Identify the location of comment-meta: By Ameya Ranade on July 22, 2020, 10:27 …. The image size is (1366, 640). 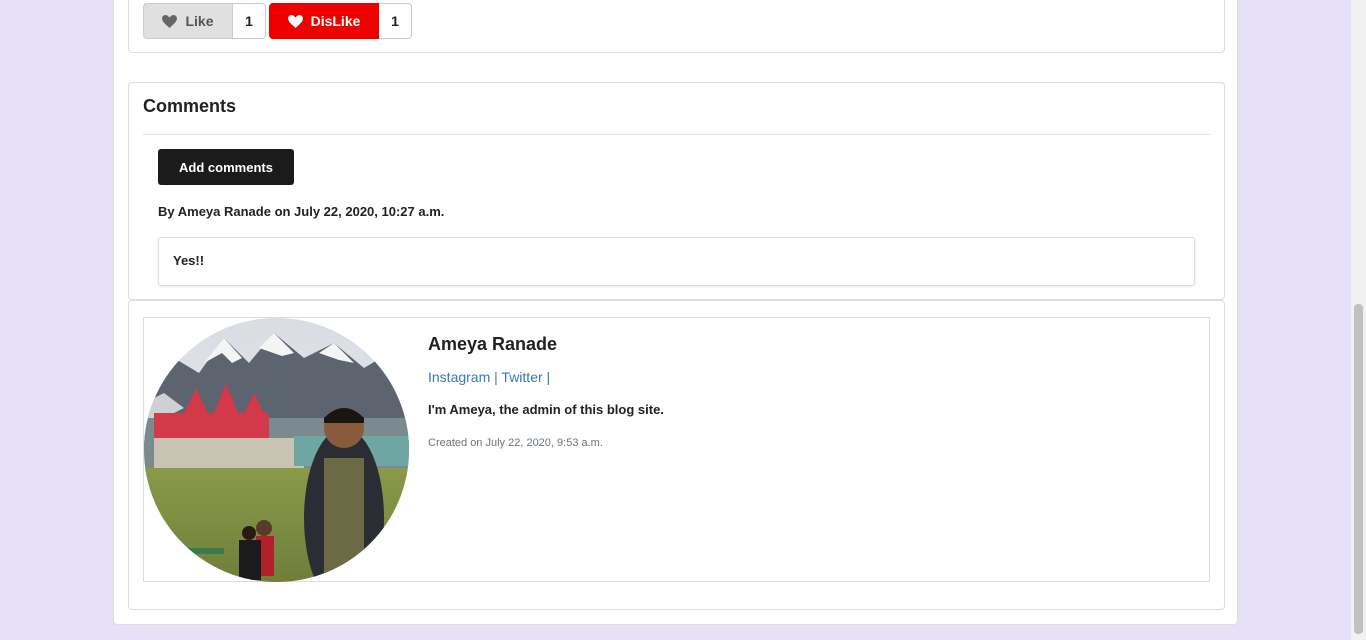
(301, 211).